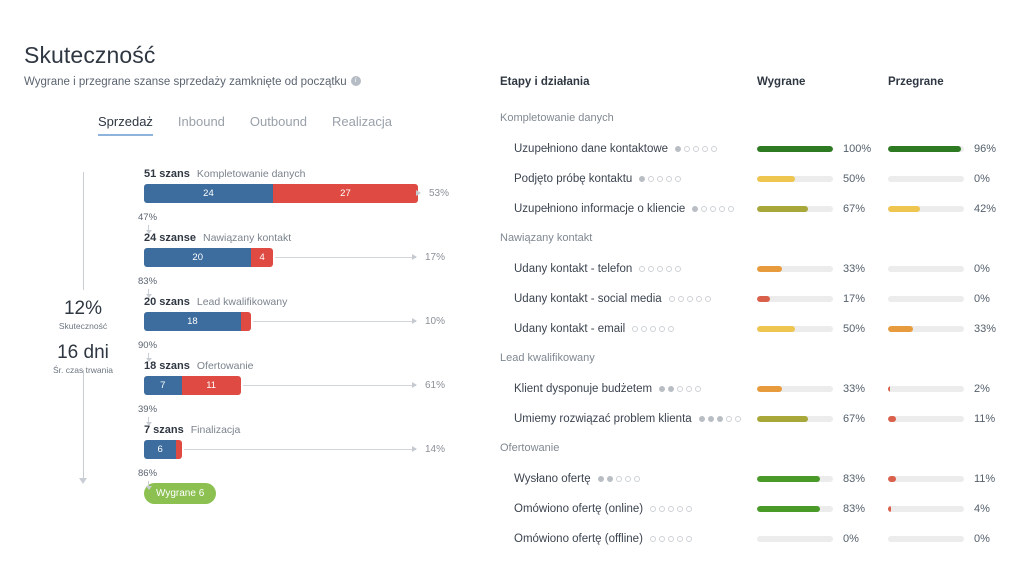 This screenshot has width=1030, height=562. I want to click on funnel-conversion-rate: 86%, so click(148, 473).